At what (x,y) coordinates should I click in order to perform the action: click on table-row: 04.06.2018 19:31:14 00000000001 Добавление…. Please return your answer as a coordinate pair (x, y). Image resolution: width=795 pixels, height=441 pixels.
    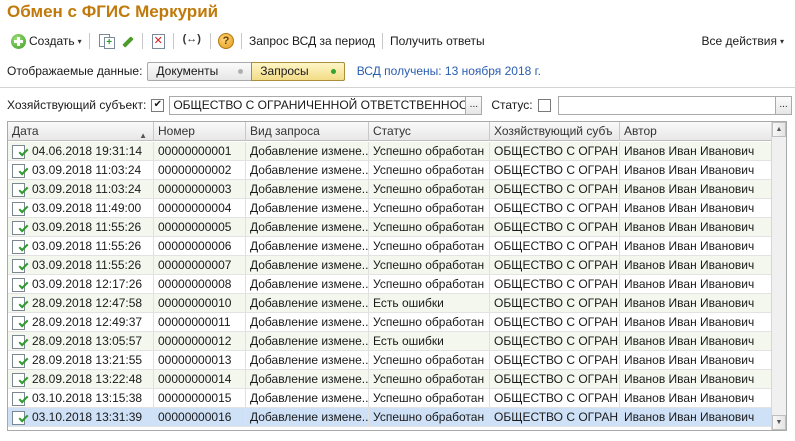
    Looking at the image, I should click on (390, 151).